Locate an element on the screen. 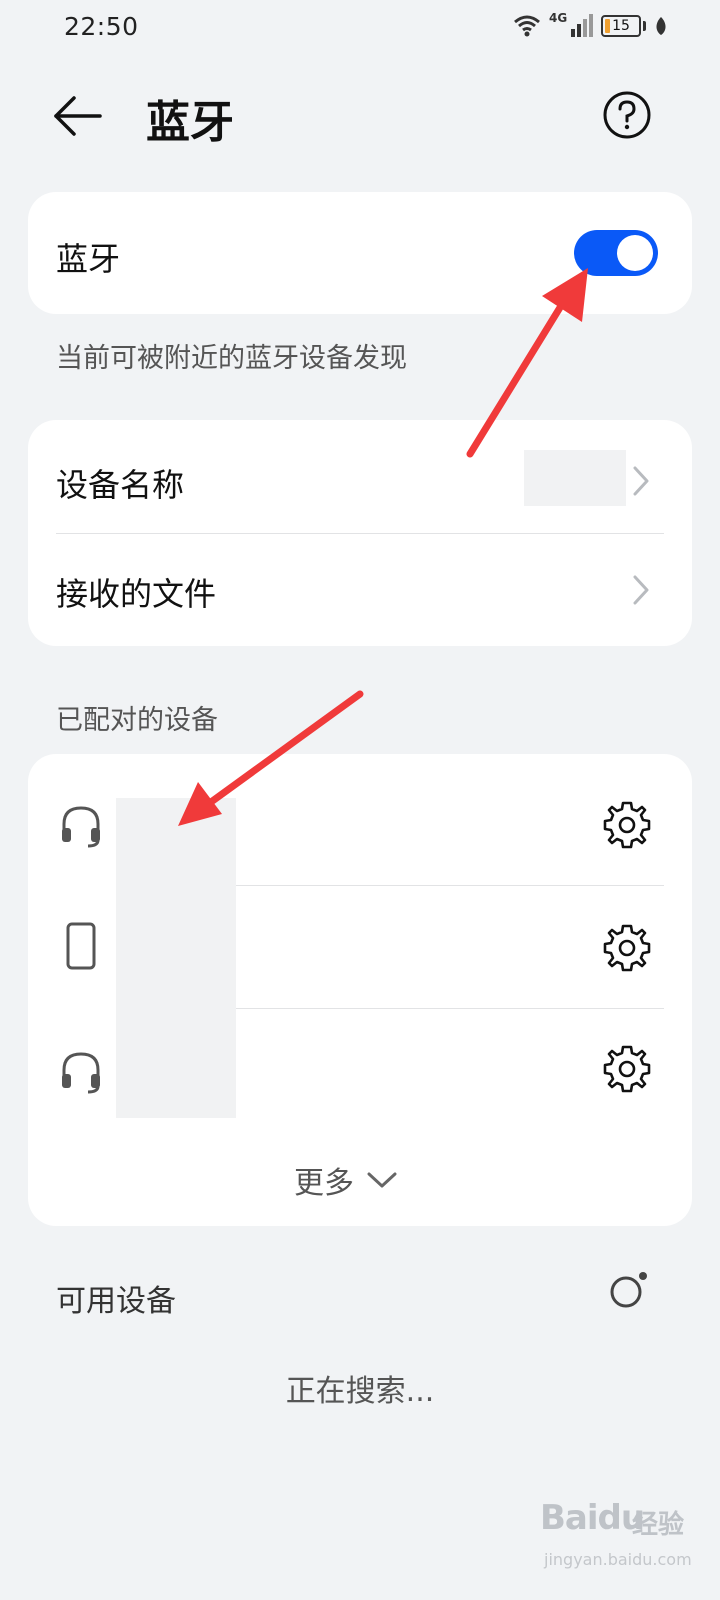 Image resolution: width=720 pixels, height=1600 pixels. more-button: 更多 is located at coordinates (346, 1180).